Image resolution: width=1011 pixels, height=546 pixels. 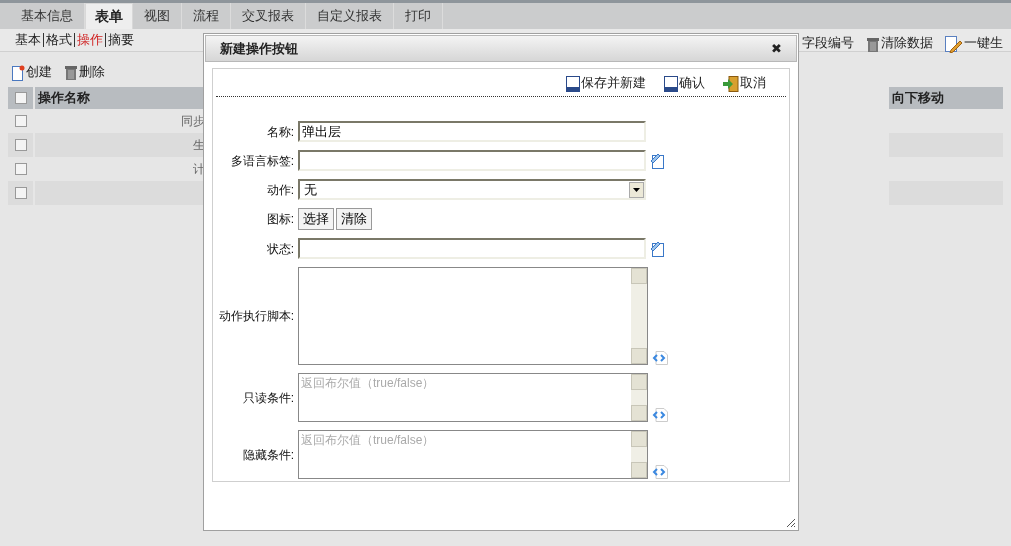 What do you see at coordinates (684, 82) in the screenshot?
I see `action-button: 确认` at bounding box center [684, 82].